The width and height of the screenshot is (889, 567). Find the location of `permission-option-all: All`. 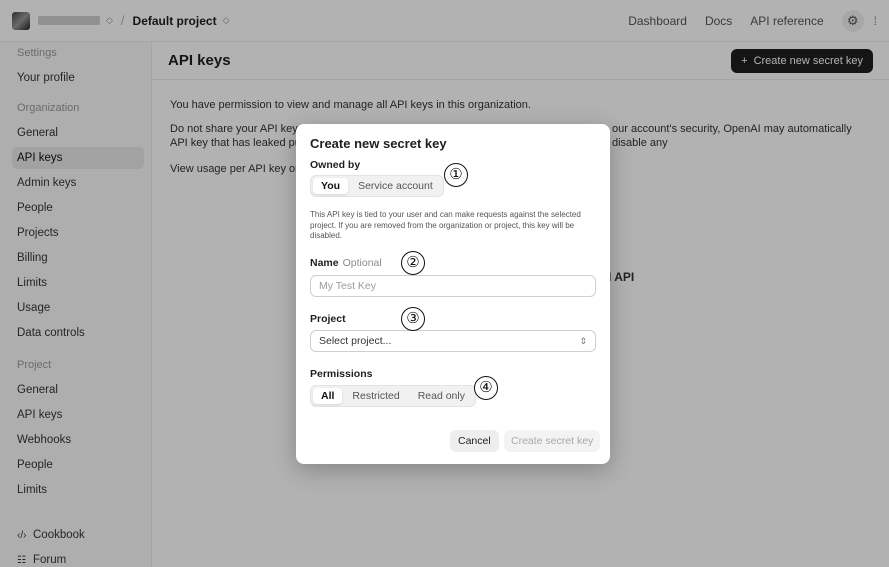

permission-option-all: All is located at coordinates (328, 396).